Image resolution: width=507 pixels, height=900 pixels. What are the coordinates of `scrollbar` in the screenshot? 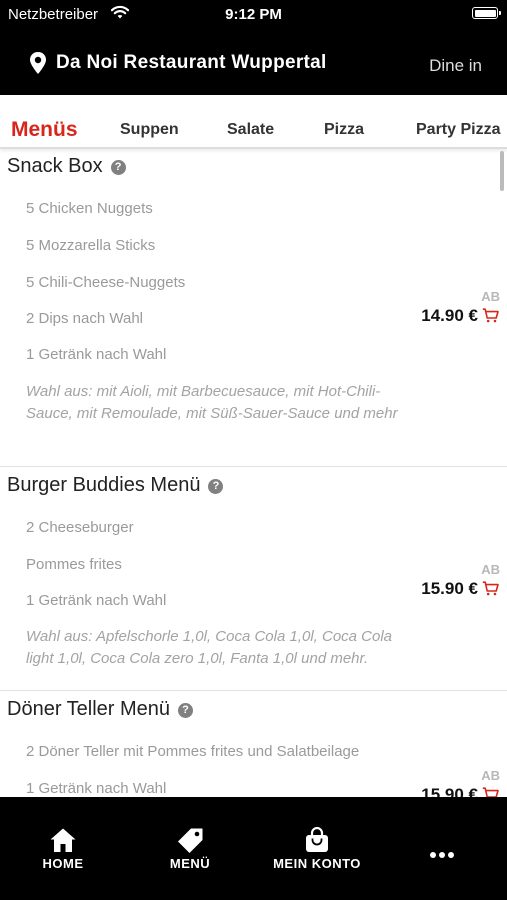 It's located at (502, 171).